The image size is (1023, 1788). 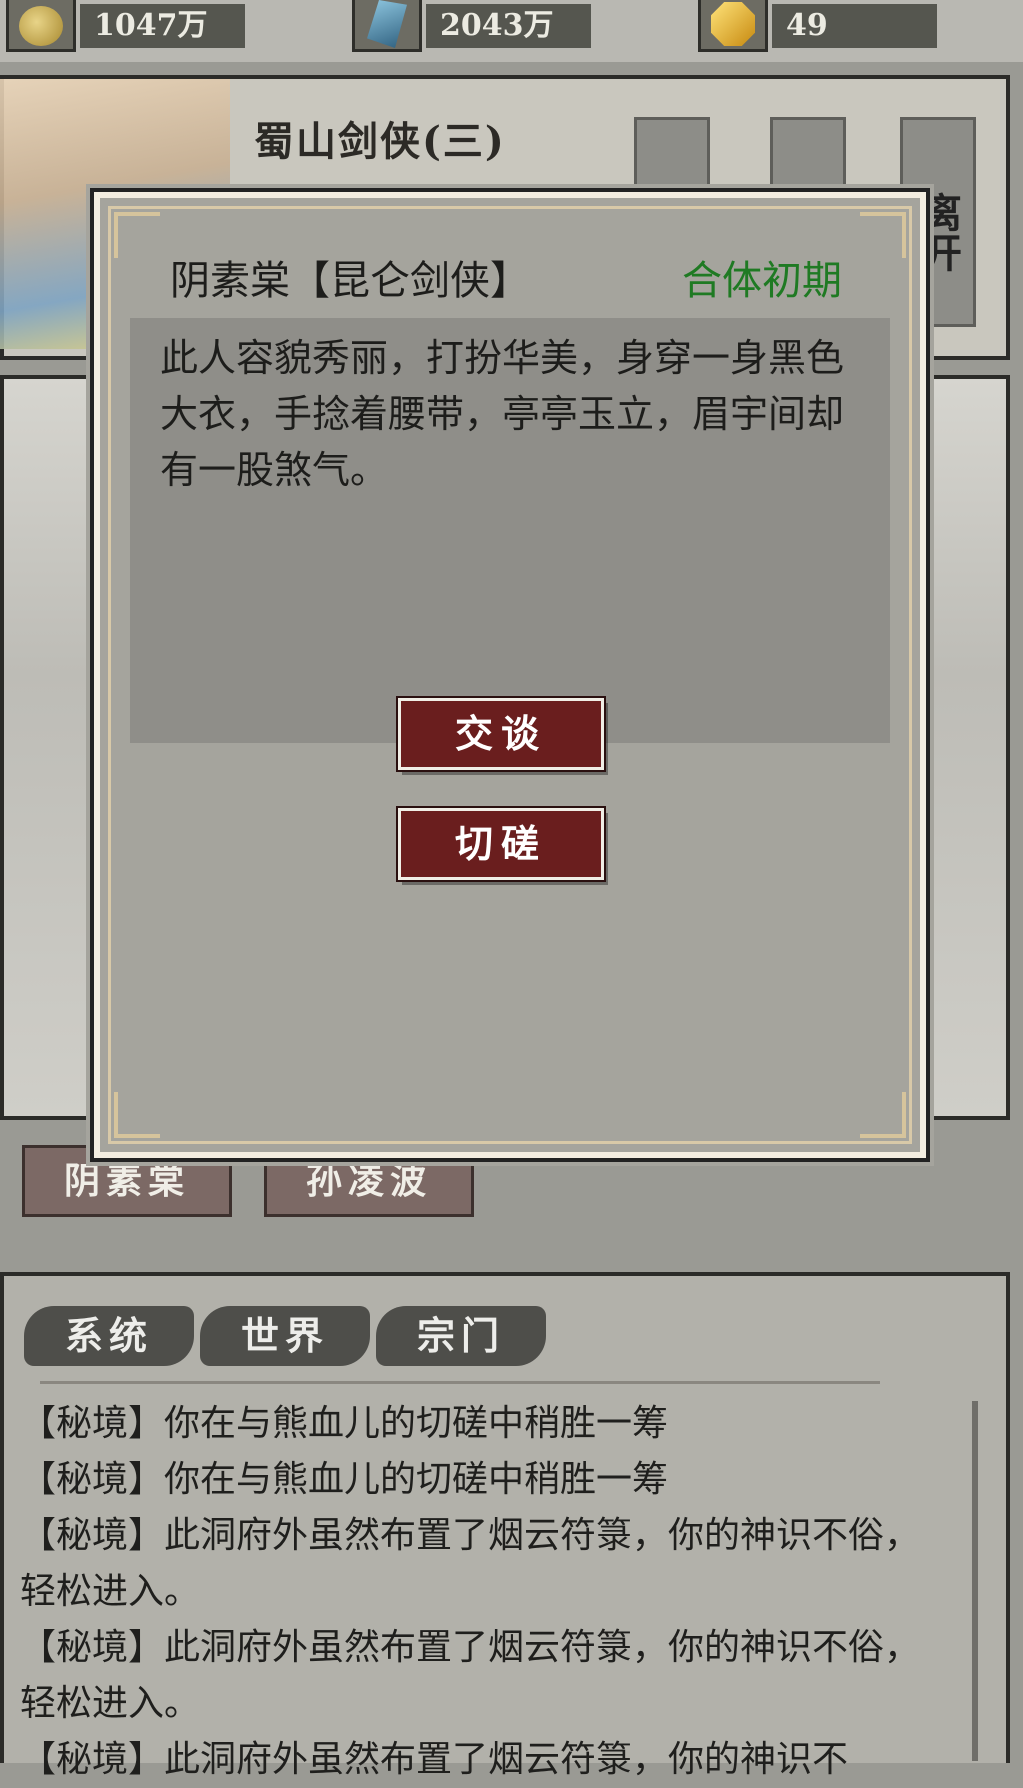 I want to click on spar-button: 切磋, so click(x=501, y=844).